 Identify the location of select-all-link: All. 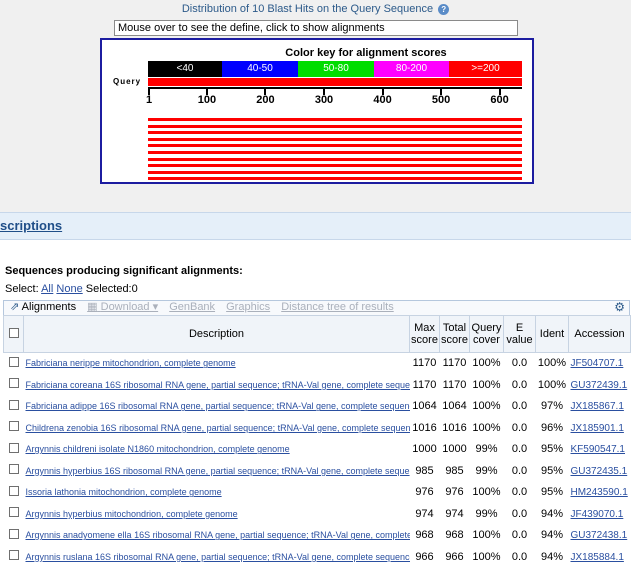
(47, 289).